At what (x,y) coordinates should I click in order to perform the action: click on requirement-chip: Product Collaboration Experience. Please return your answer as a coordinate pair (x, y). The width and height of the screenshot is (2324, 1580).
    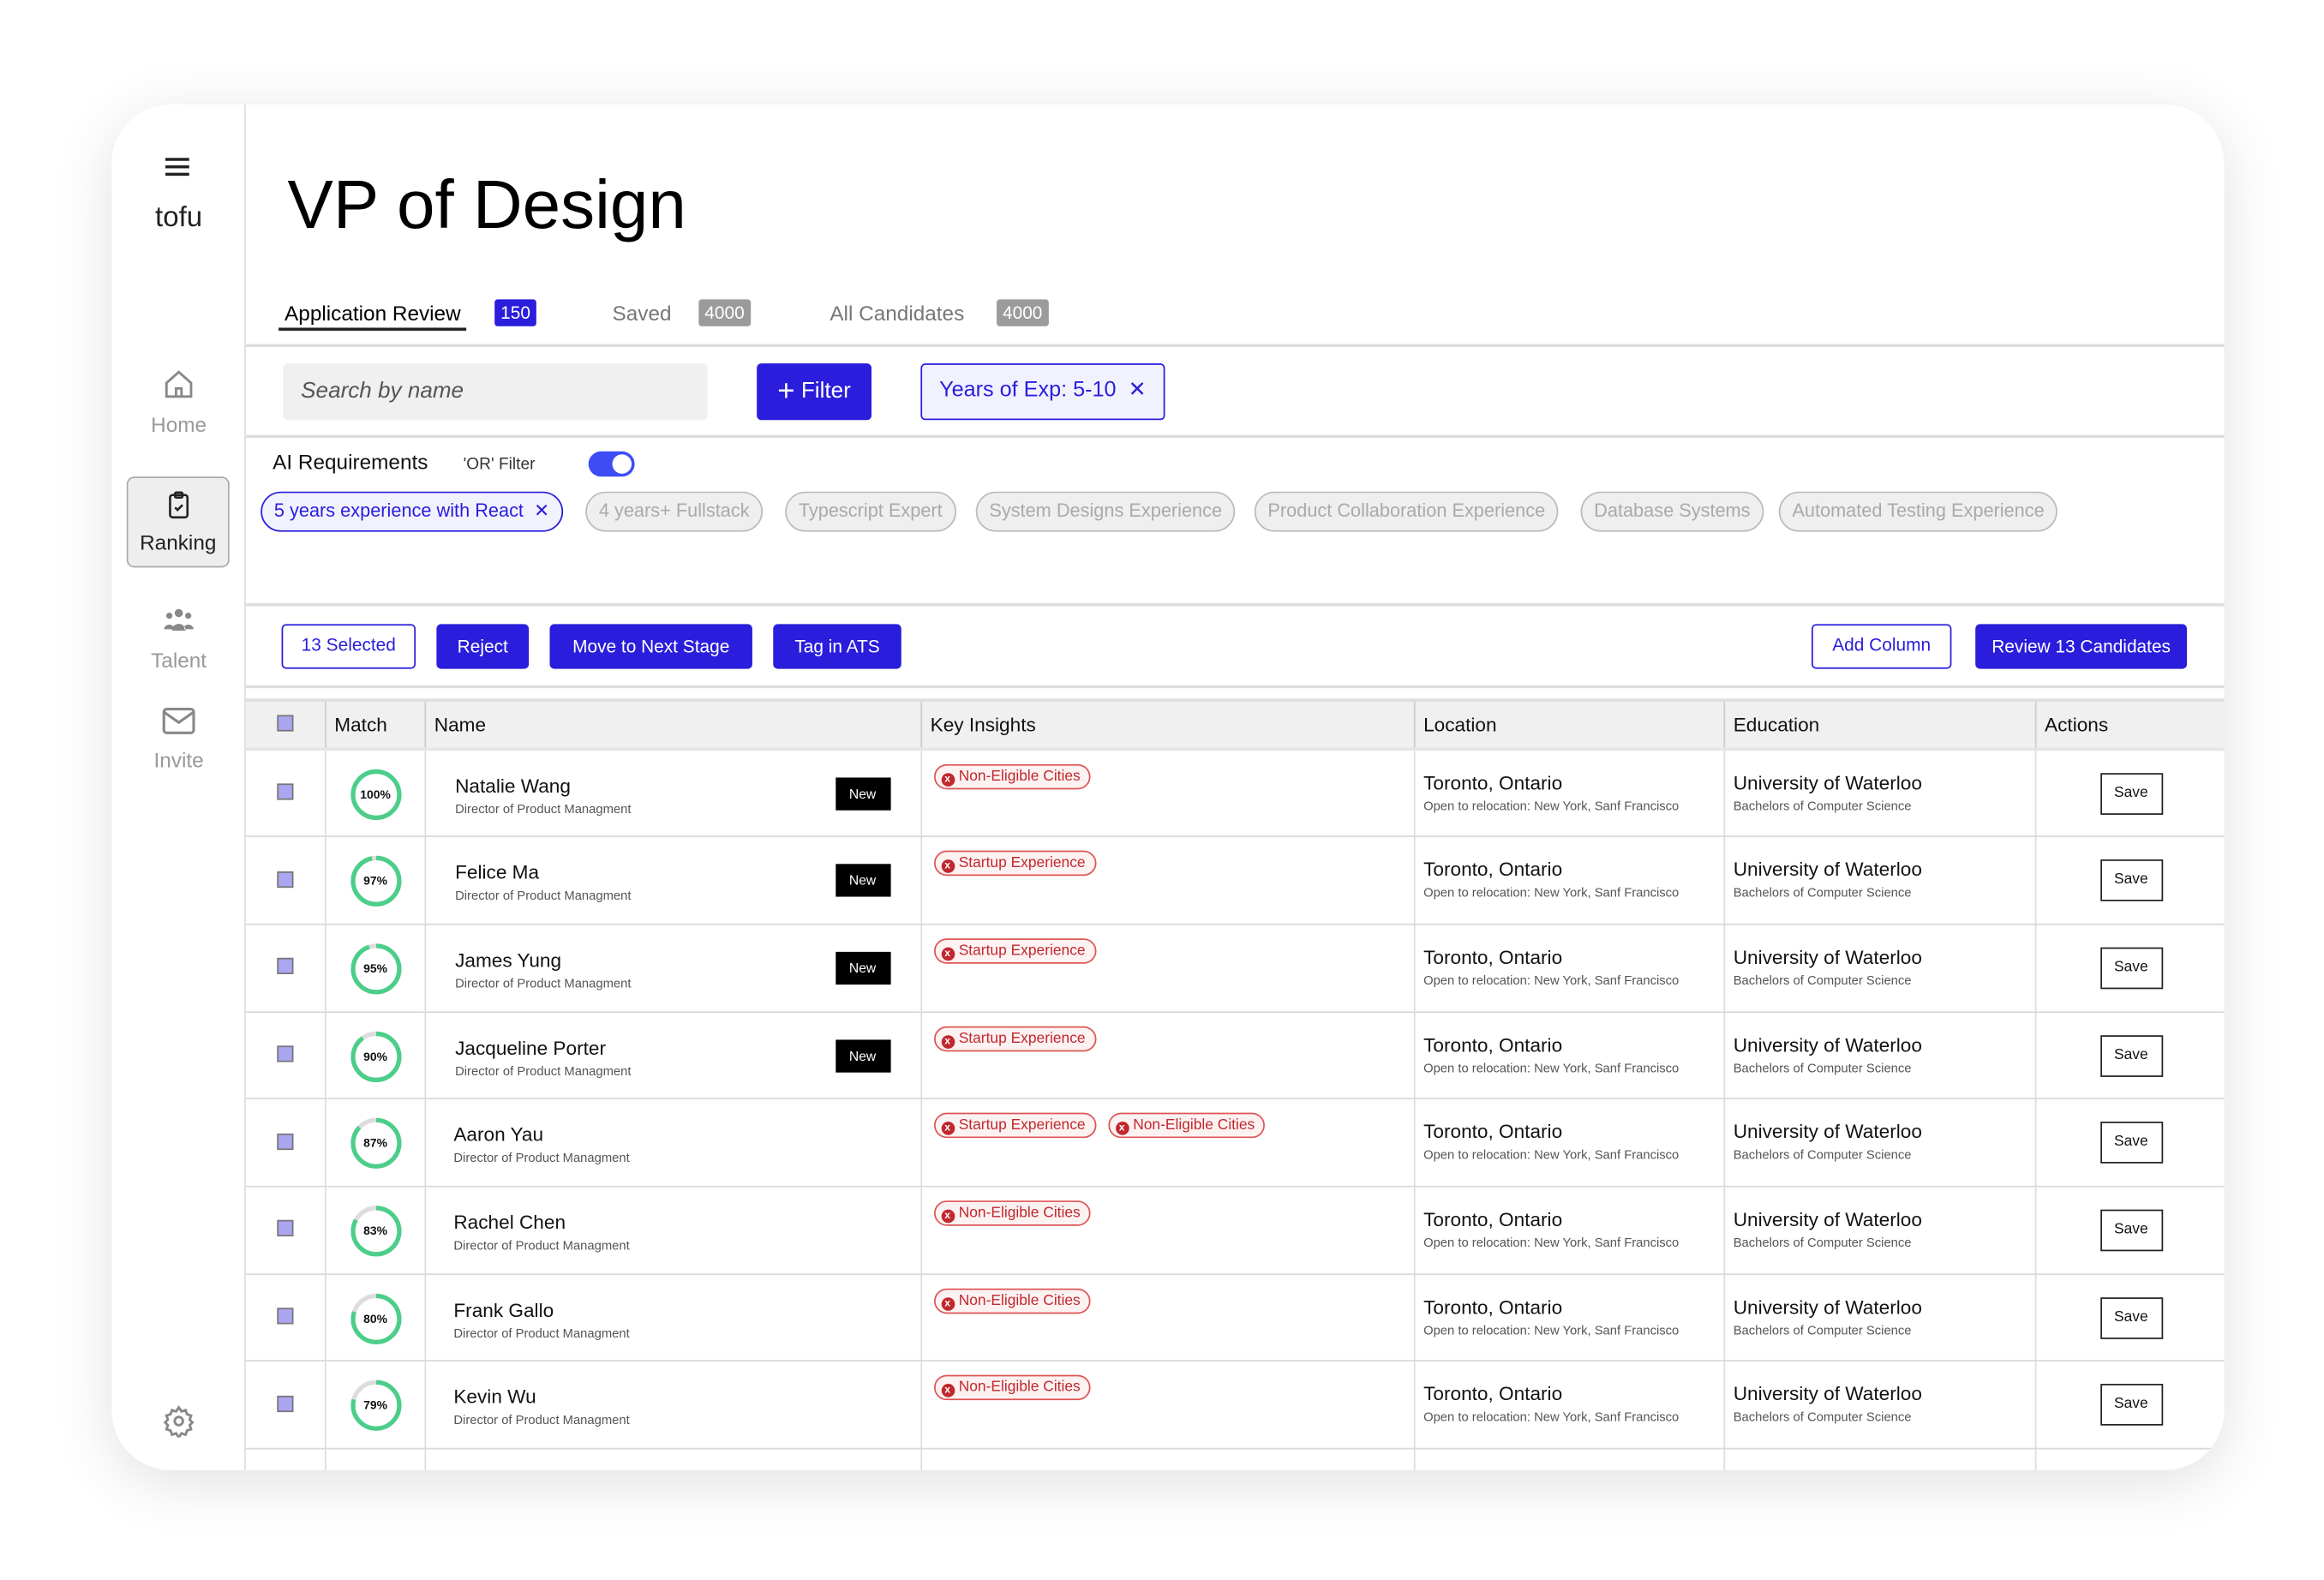
    Looking at the image, I should click on (1407, 511).